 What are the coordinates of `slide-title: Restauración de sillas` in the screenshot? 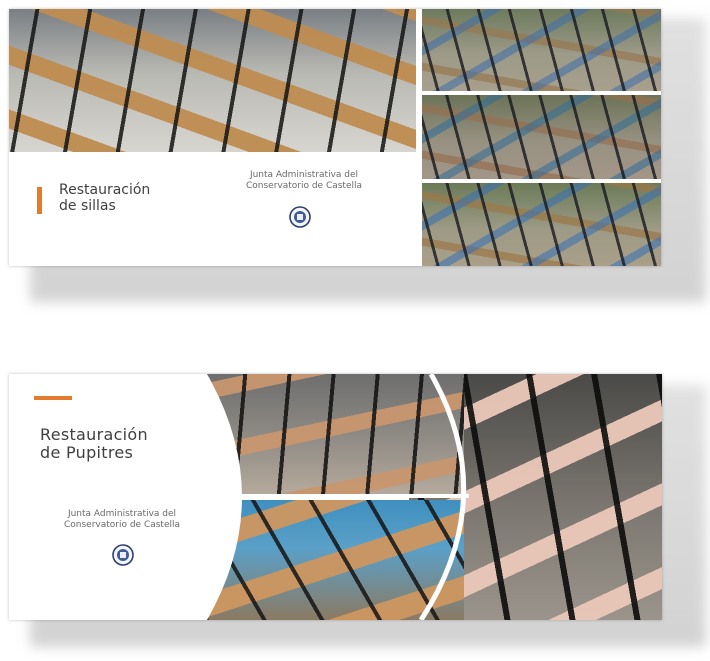 It's located at (105, 198).